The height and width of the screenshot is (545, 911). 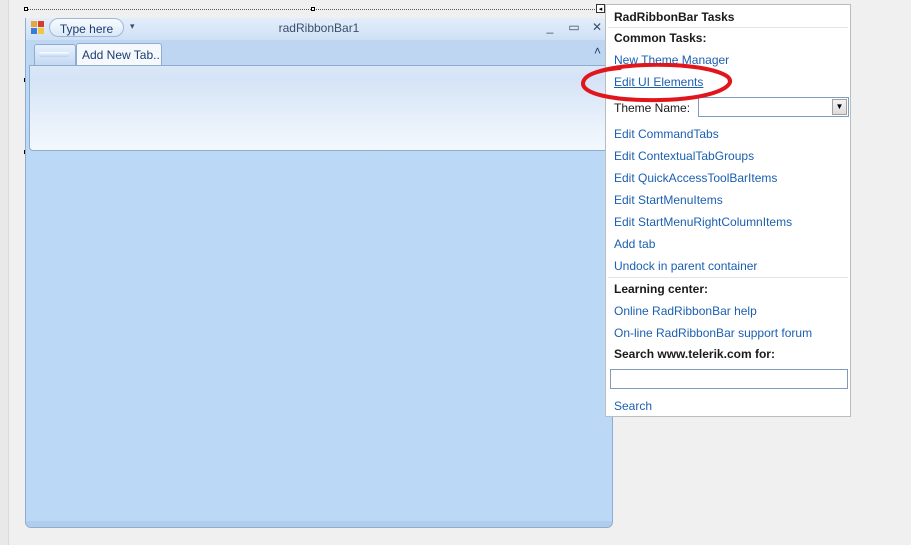 I want to click on maximize-button: ▭, so click(x=574, y=27).